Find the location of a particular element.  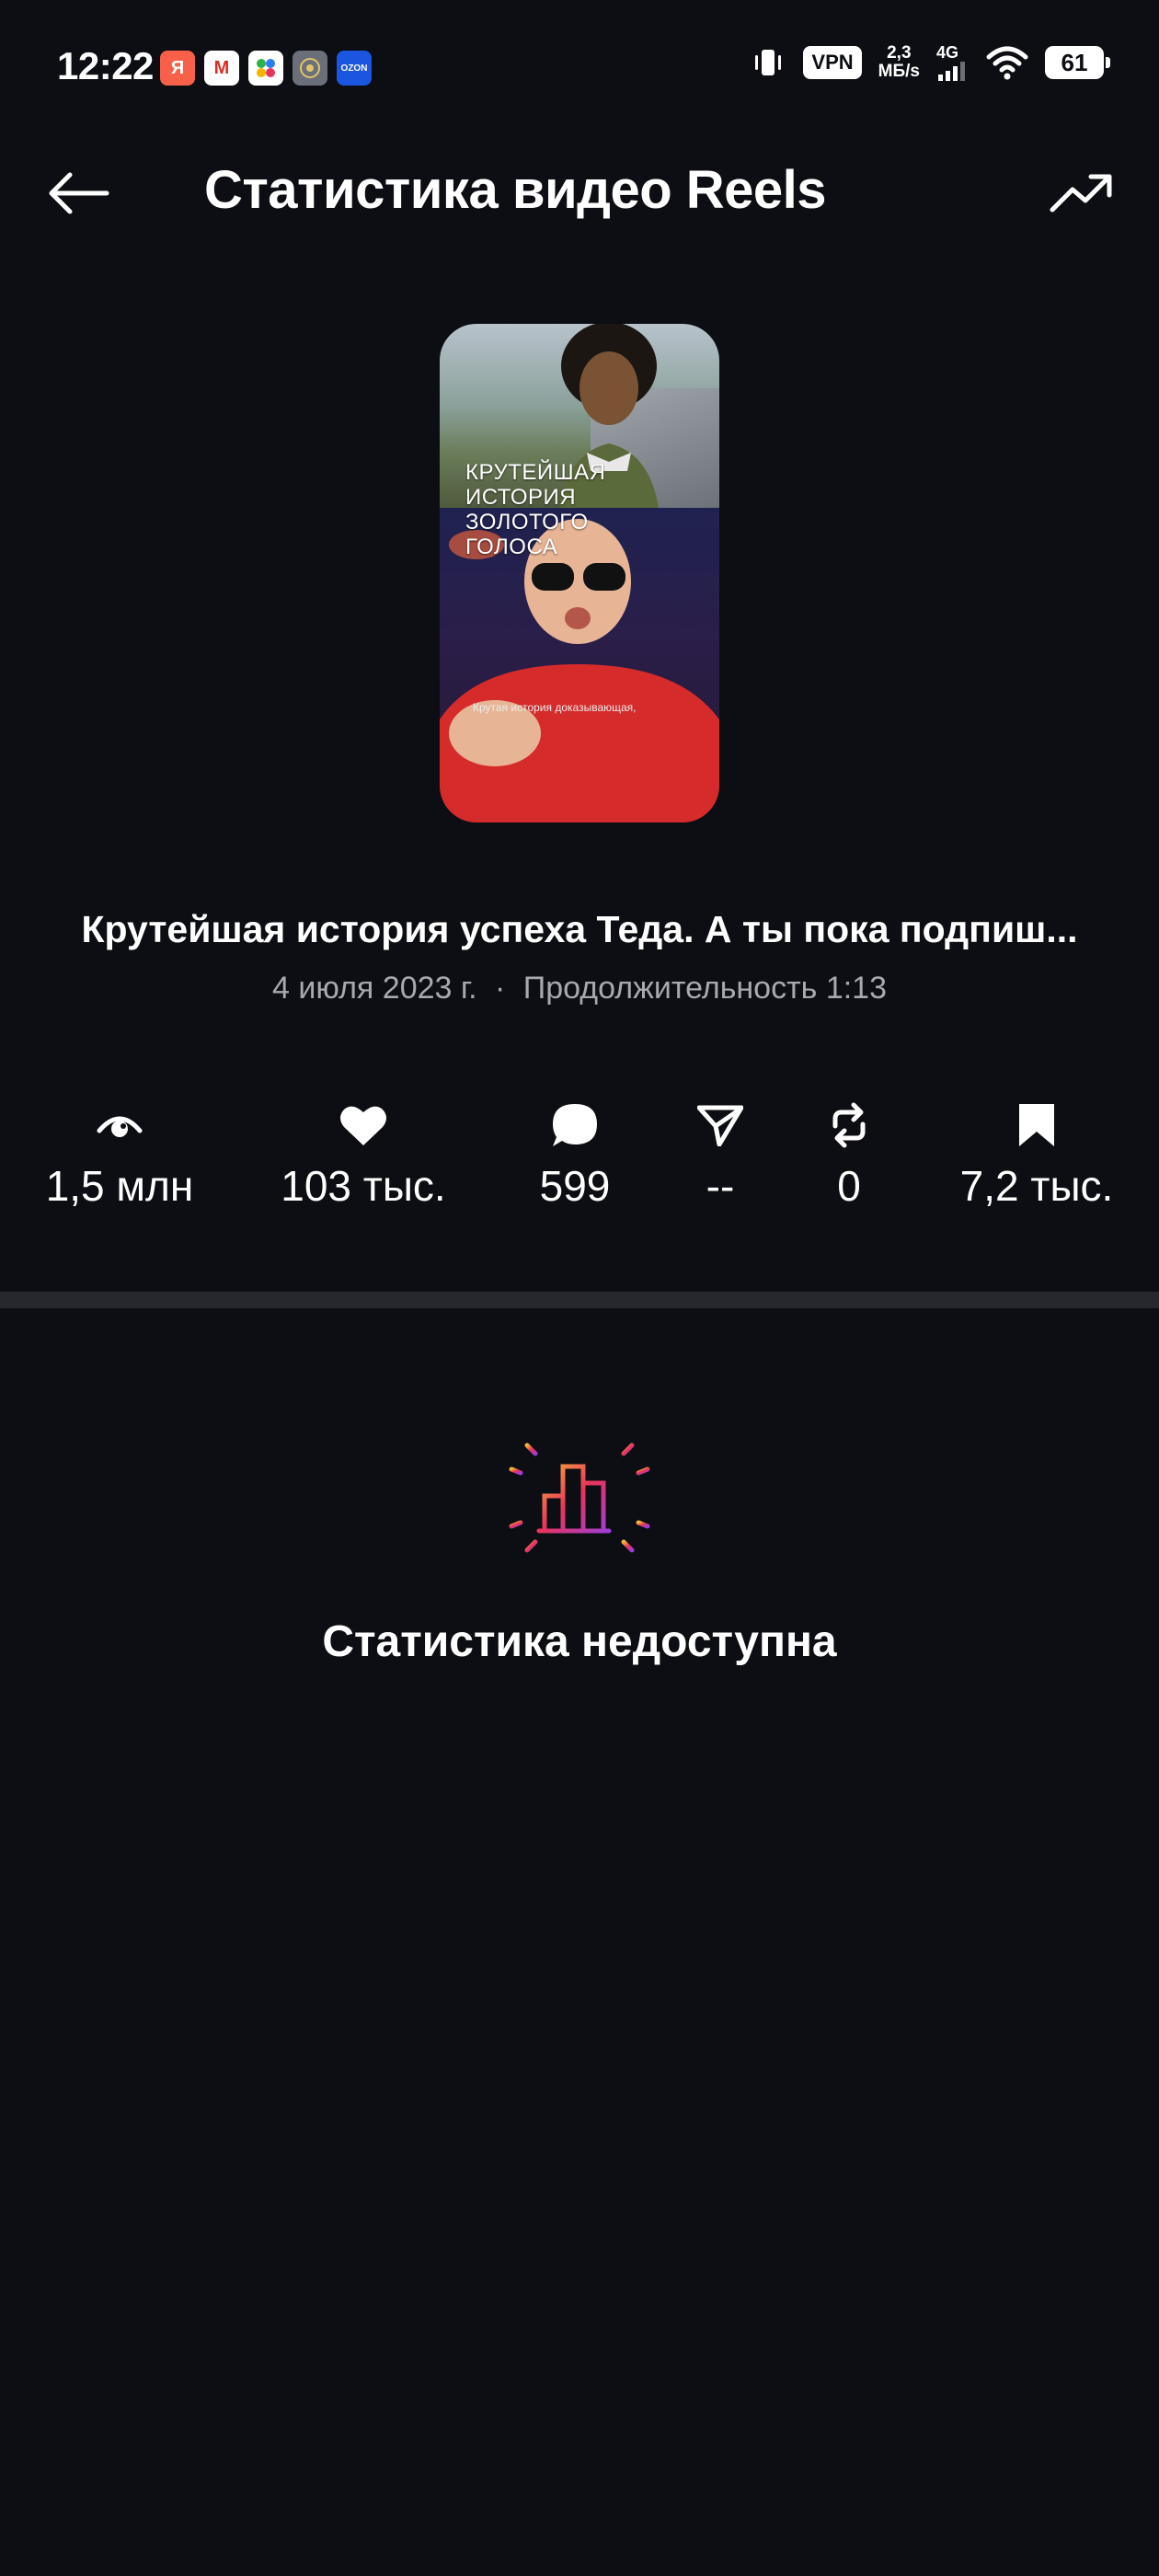

thumbnail-caption: КРУТЕЙШАЯ ИСТОРИЯ ЗОЛОТОГО ГОЛОСА is located at coordinates (535, 509).